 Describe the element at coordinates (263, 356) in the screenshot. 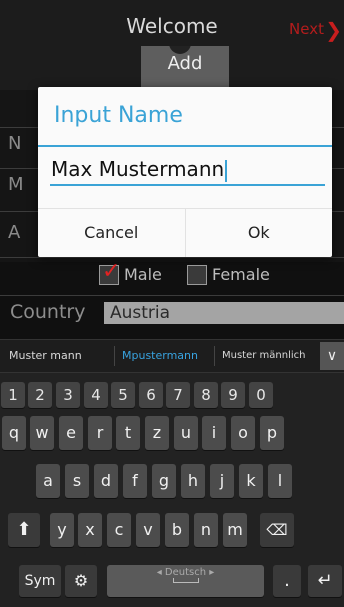

I see `suggestion-item: Muster männlich` at that location.